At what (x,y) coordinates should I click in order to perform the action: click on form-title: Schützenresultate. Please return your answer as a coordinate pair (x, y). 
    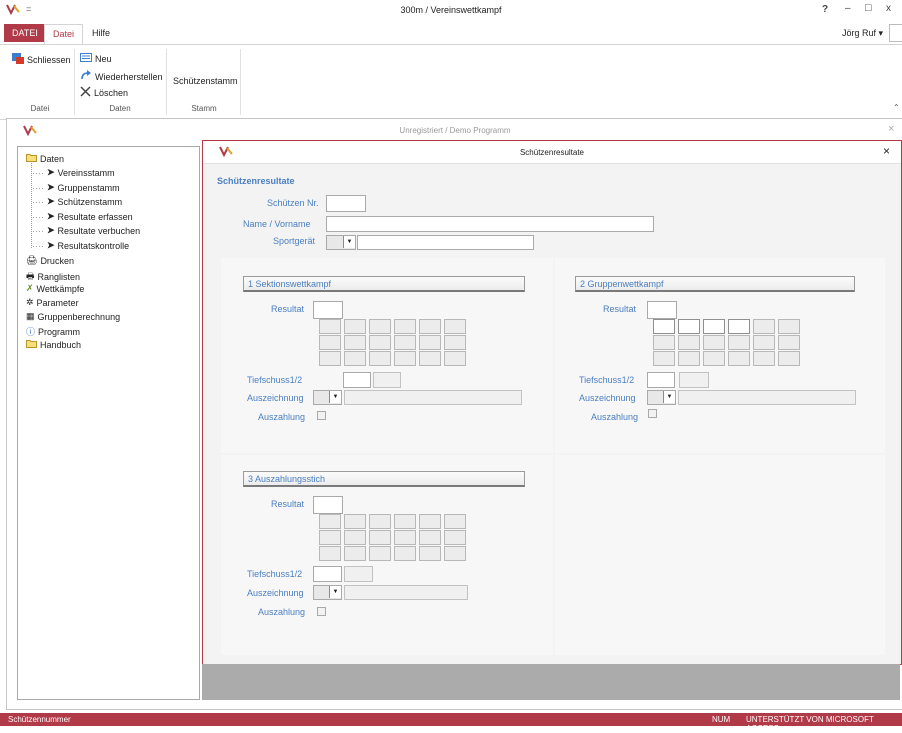
    Looking at the image, I should click on (552, 152).